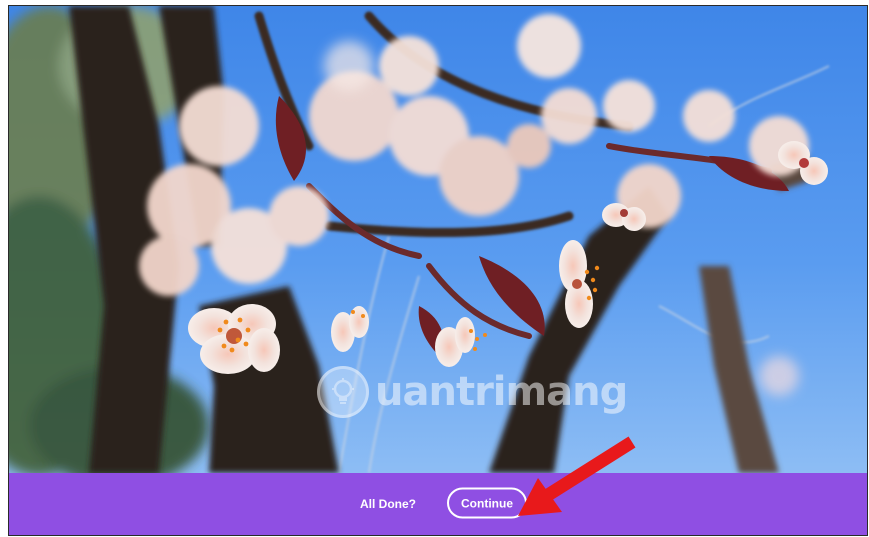 The width and height of the screenshot is (869, 537). I want to click on watermark: uantrimang, so click(472, 392).